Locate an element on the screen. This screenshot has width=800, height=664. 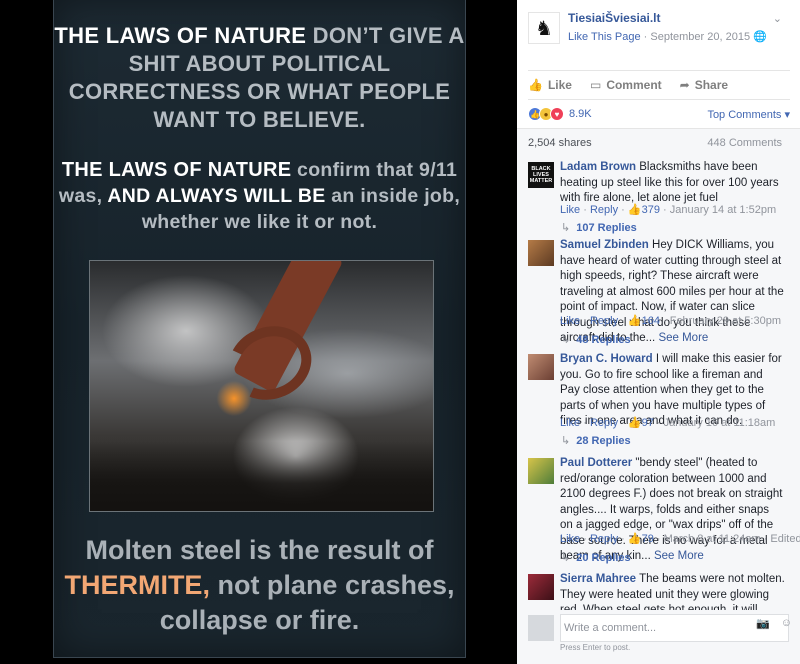
view-replies-link: ↳ 28 Replies is located at coordinates (596, 440).